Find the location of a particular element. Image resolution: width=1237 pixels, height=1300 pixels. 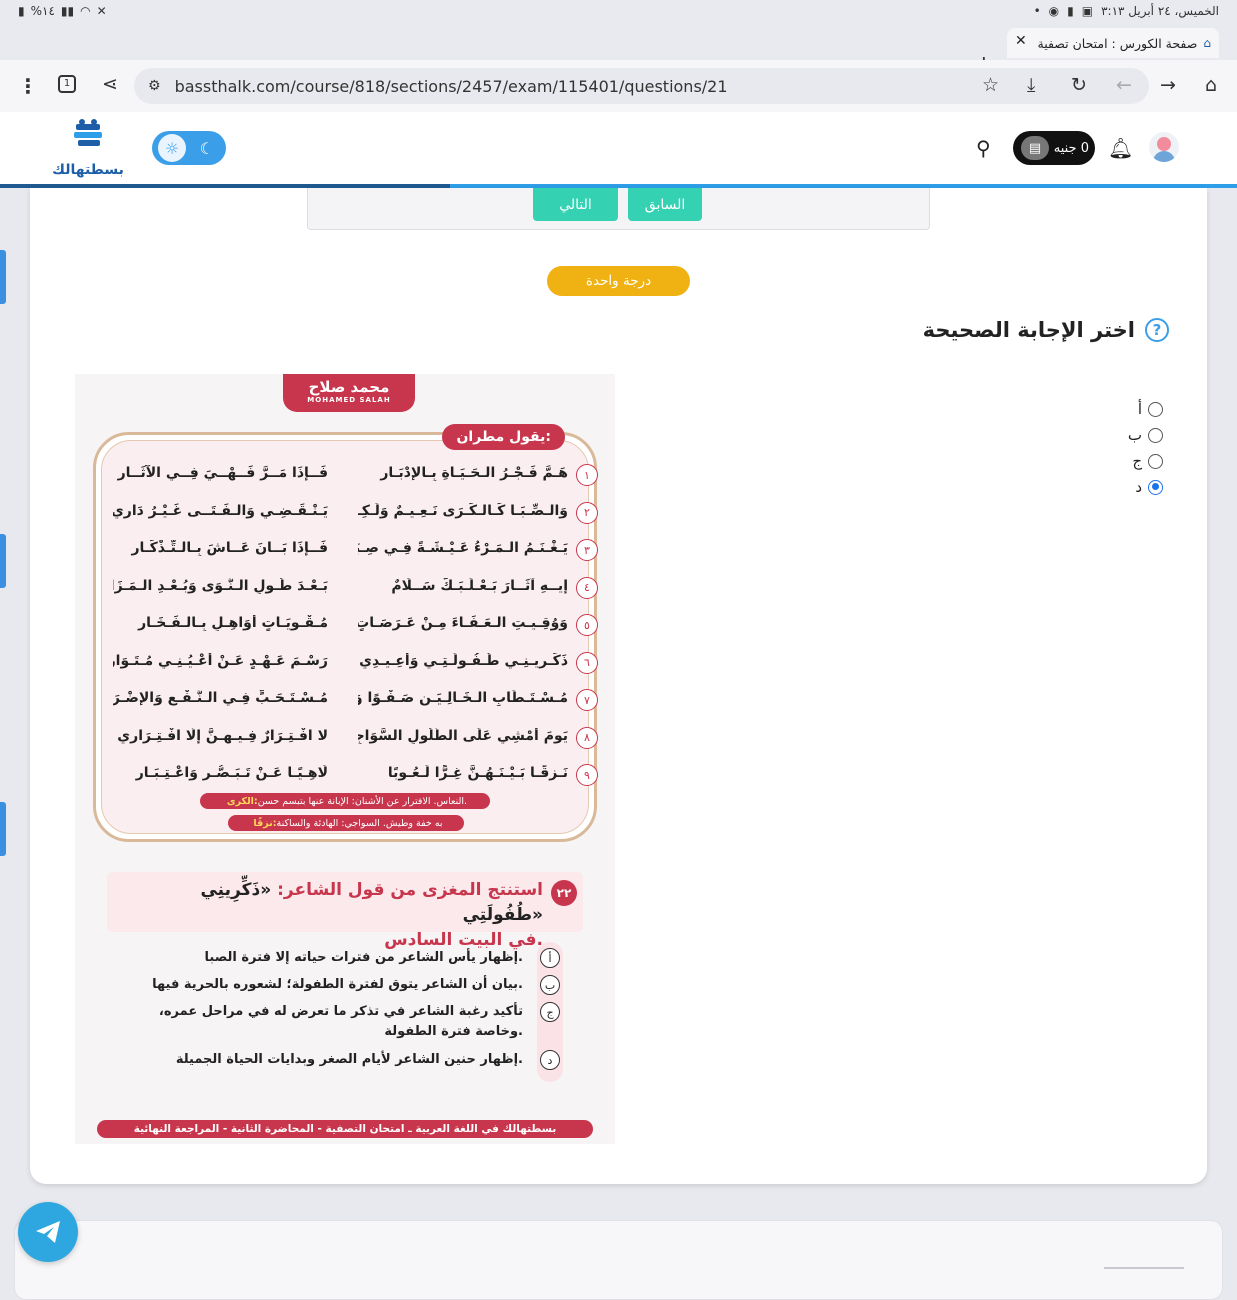

help-icon: ? is located at coordinates (1157, 330).